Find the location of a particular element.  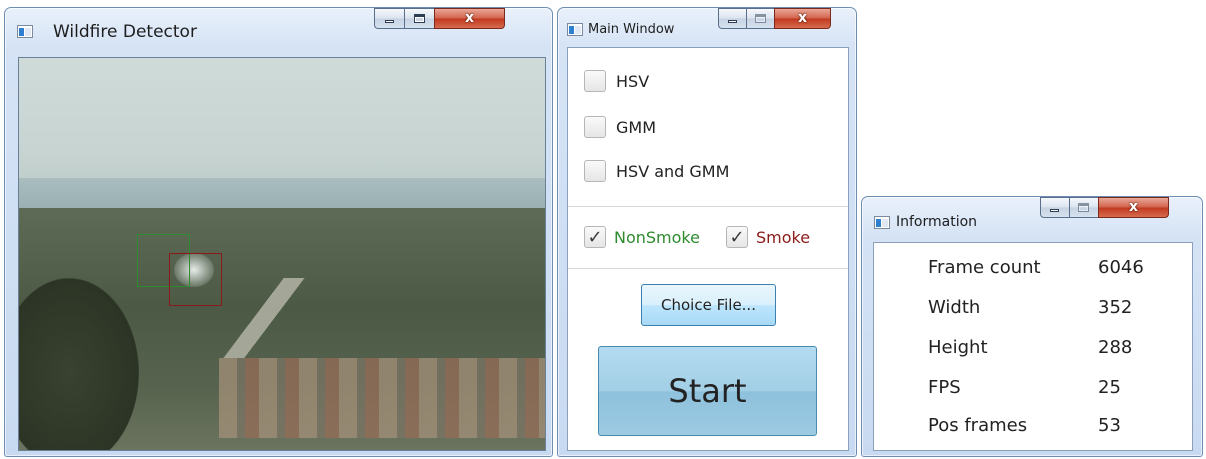

method-hsv-and-gmm-row: HSV and GMM is located at coordinates (656, 171).